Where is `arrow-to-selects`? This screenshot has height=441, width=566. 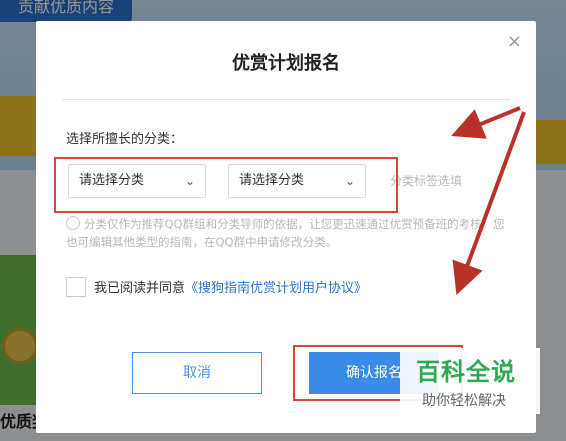
arrow-to-selects is located at coordinates (486, 122).